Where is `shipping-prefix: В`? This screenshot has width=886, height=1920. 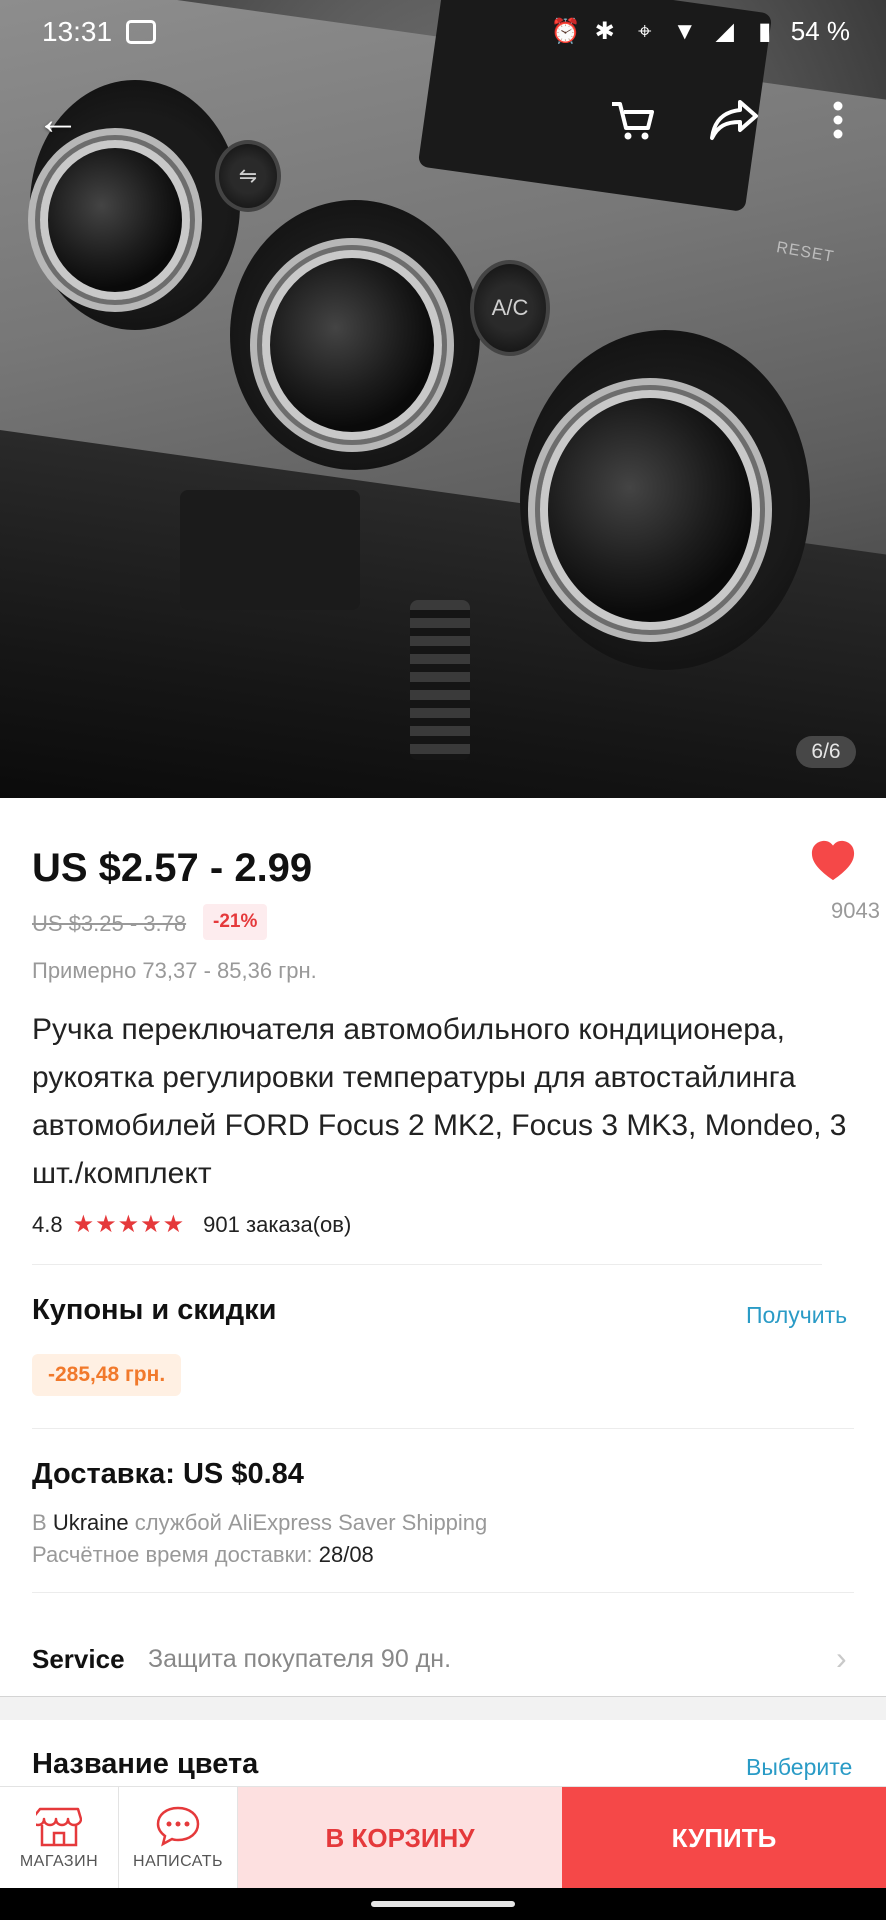
shipping-prefix: В is located at coordinates (39, 1522).